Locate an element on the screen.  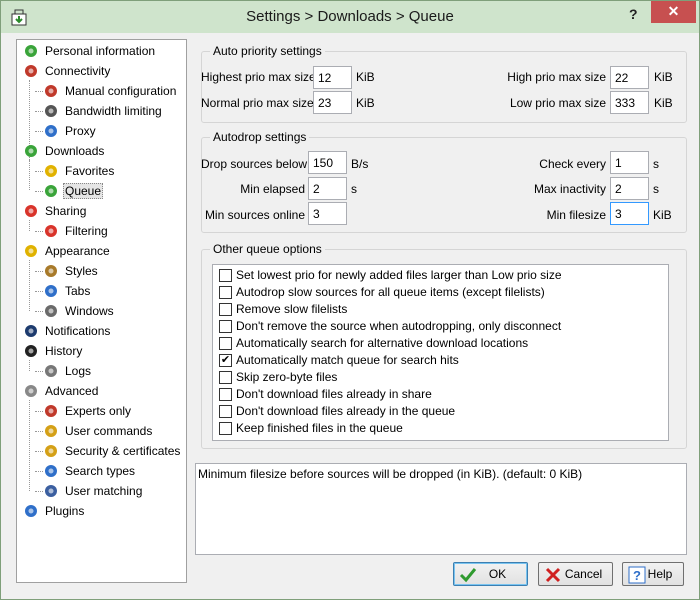
max-inactivity-label: Max inactivity is located at coordinates (569, 189).